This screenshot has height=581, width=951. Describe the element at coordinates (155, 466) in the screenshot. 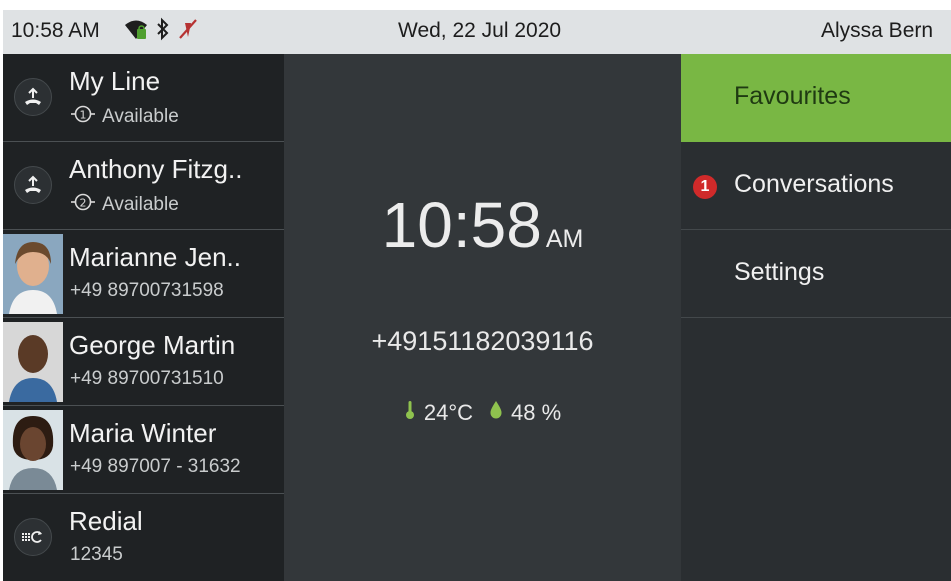

I see `line-key-subtitle: +49 897007 - 31632` at that location.